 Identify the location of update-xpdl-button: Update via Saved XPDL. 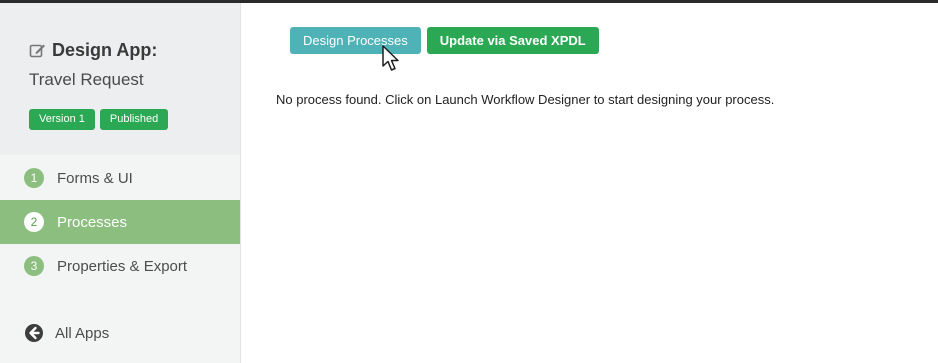
(512, 40).